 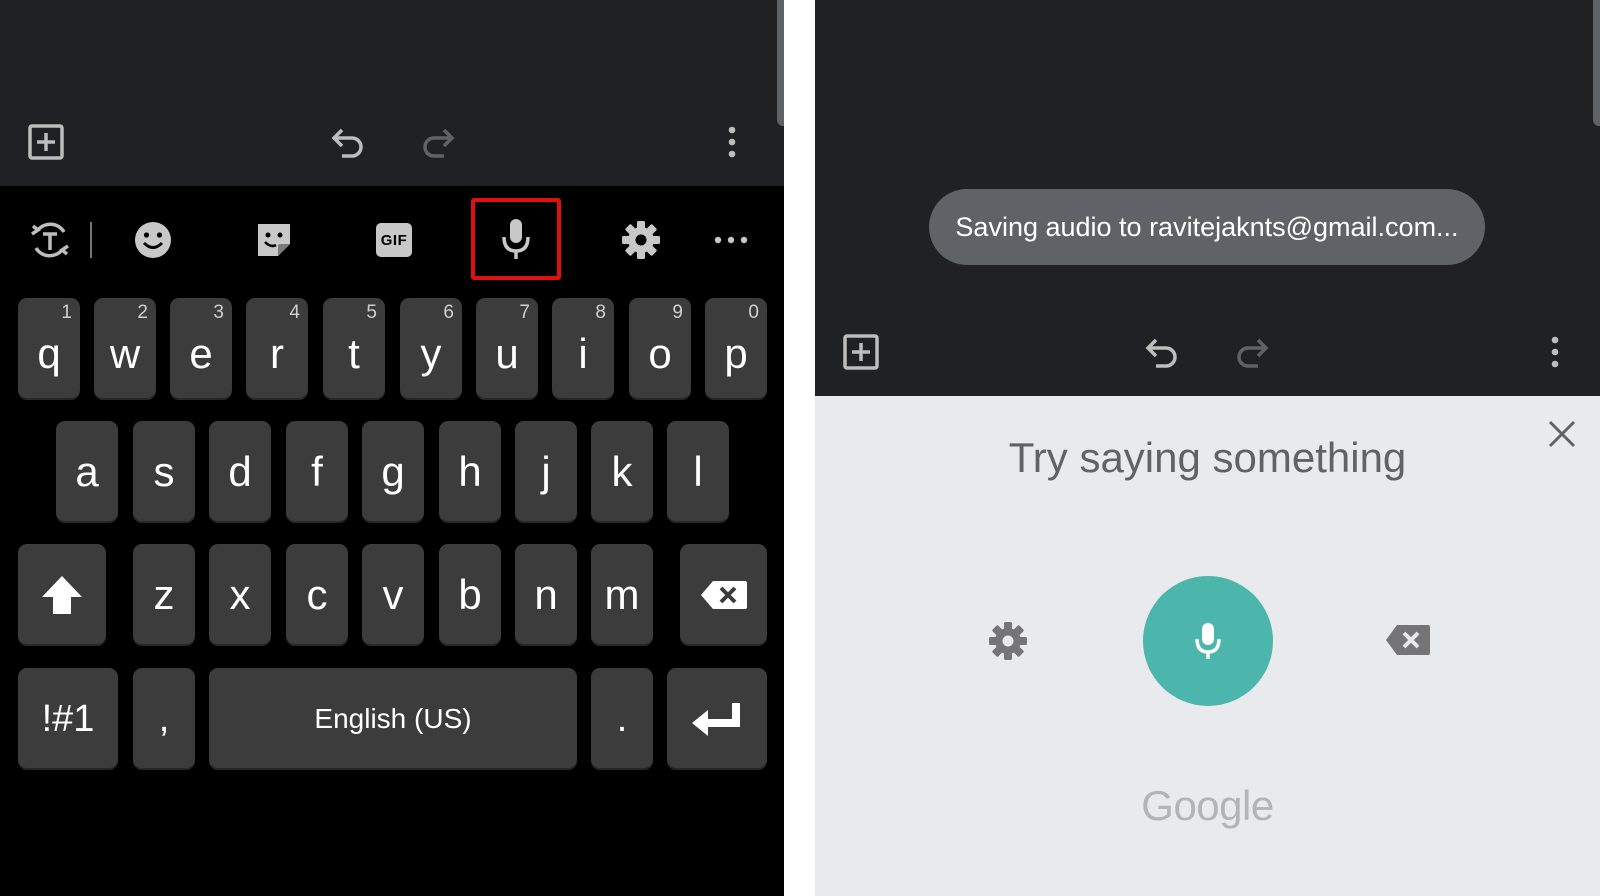 I want to click on key-d: d, so click(x=240, y=472).